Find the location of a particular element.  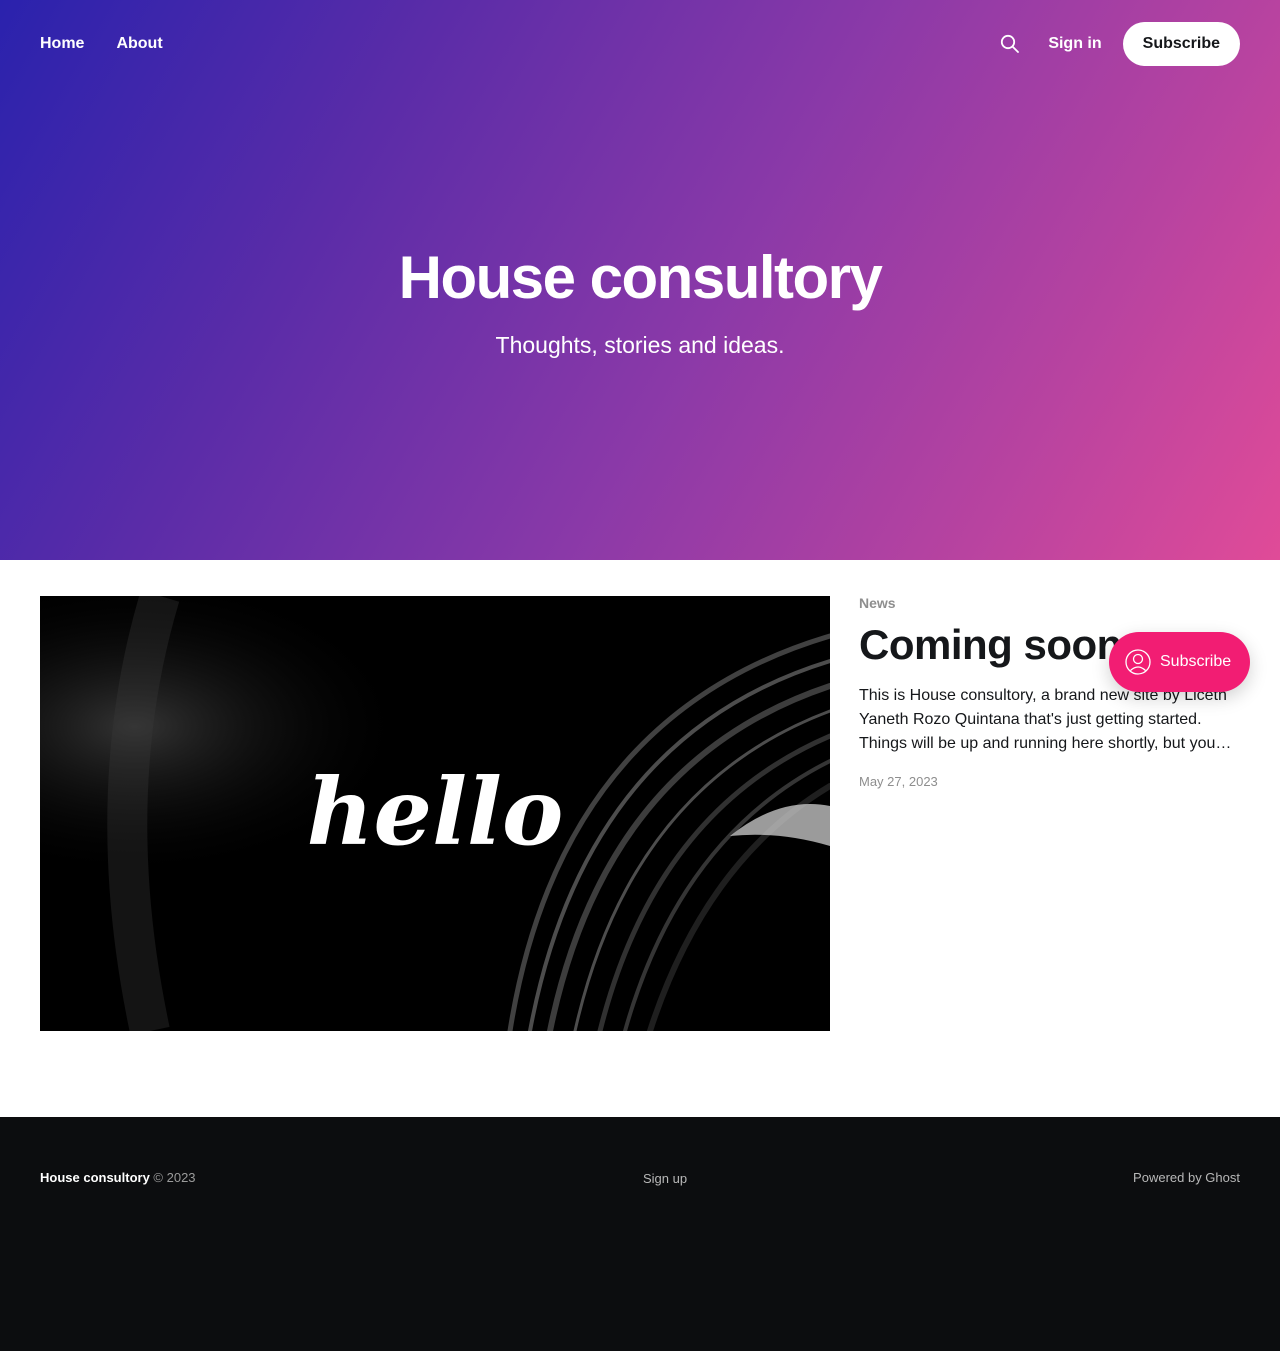

nav-about-link: About is located at coordinates (139, 44).